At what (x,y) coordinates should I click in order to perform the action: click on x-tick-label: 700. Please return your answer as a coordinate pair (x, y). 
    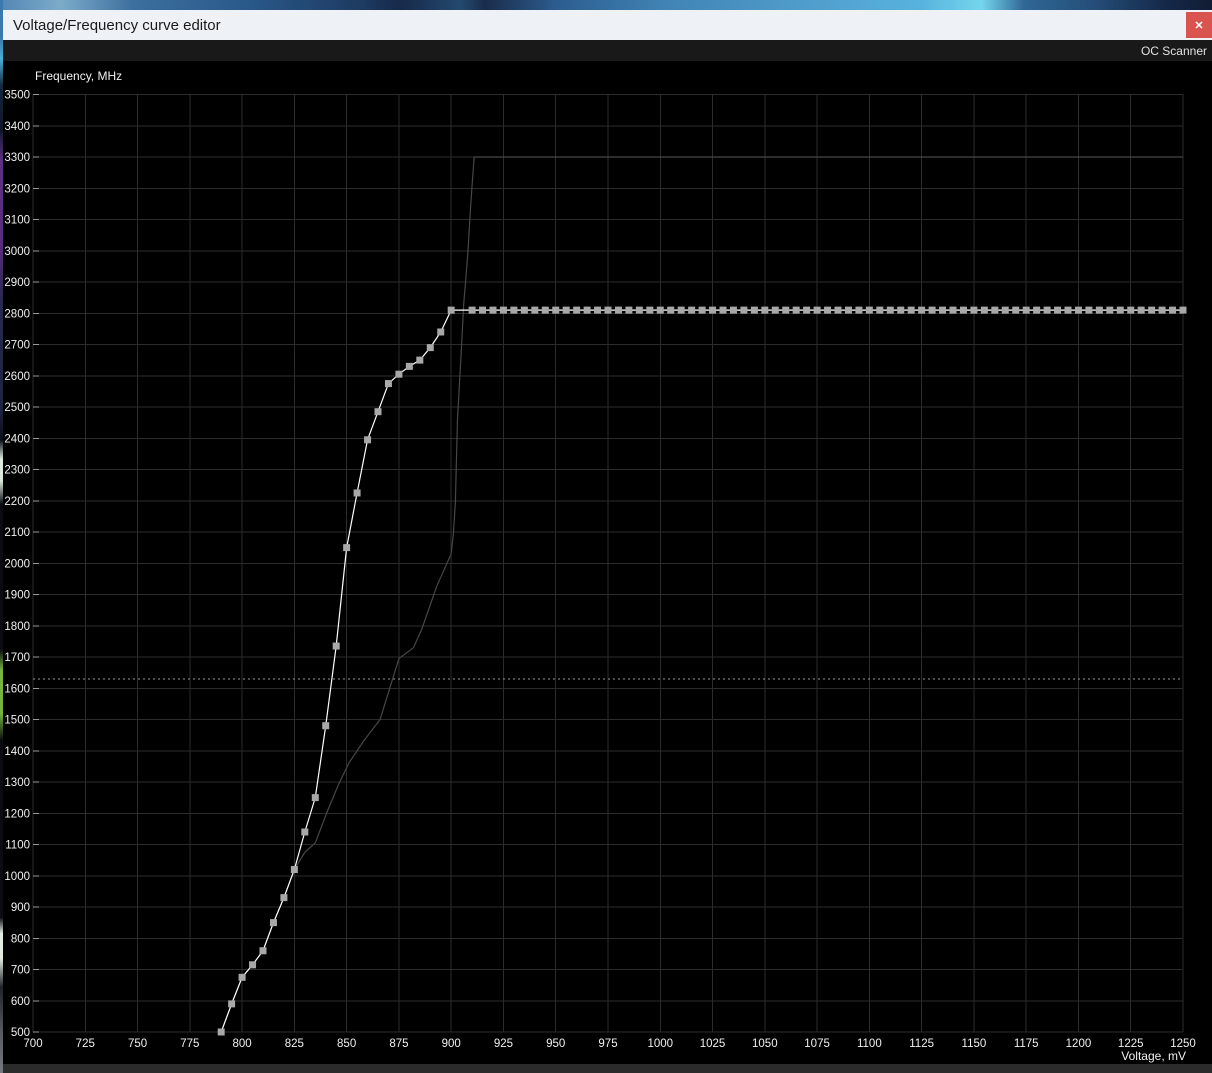
    Looking at the image, I should click on (32, 1044).